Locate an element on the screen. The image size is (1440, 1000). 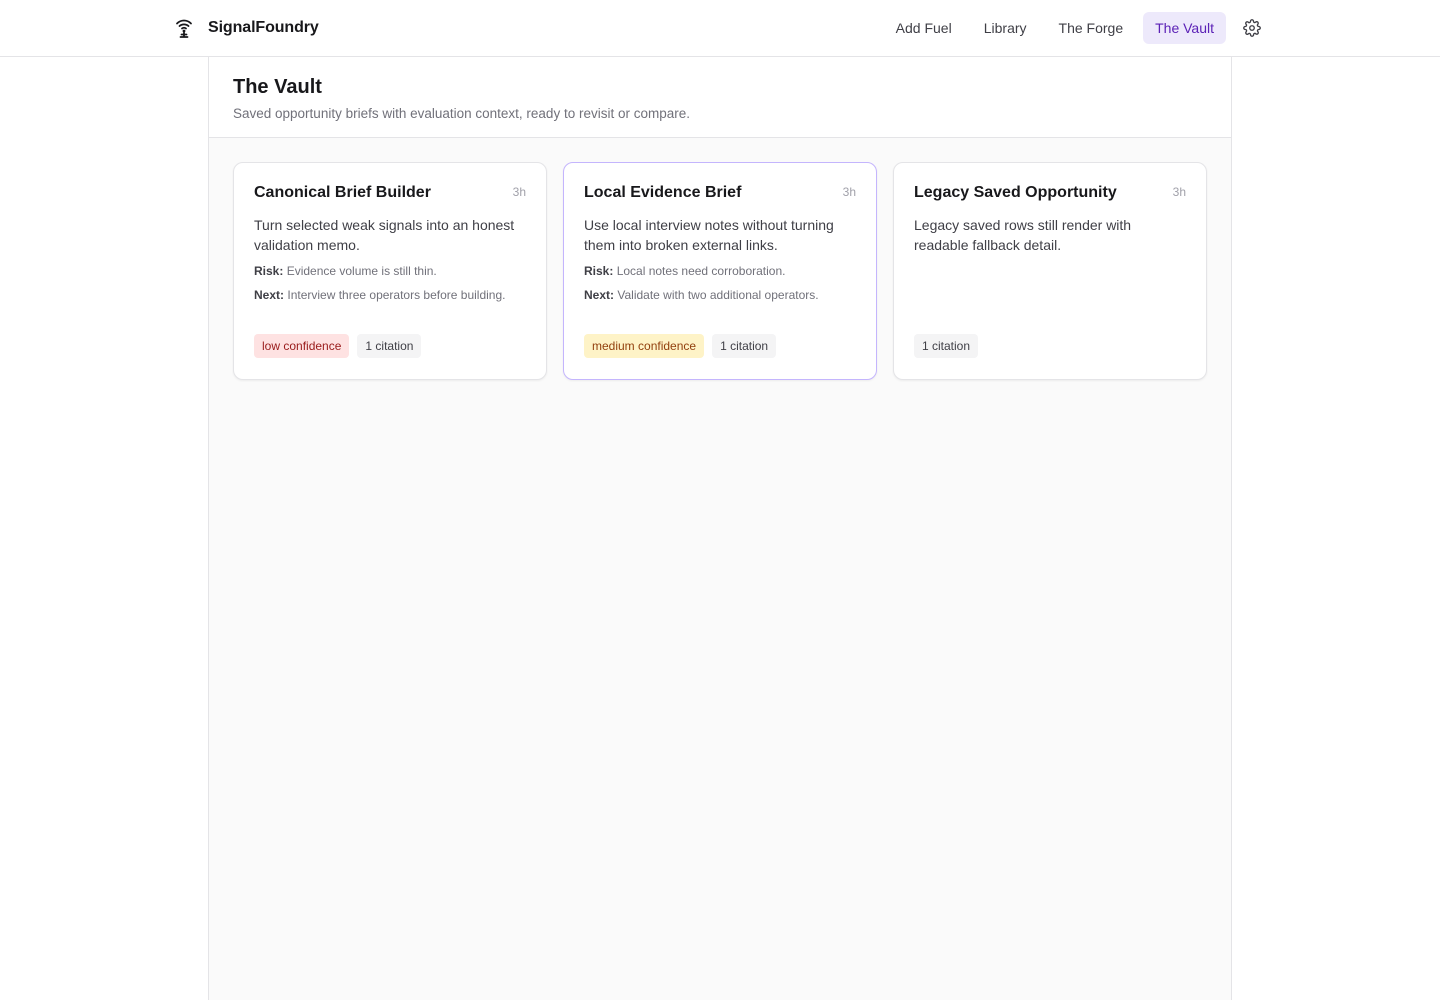
nav-the-vault: The Vault is located at coordinates (1184, 28).